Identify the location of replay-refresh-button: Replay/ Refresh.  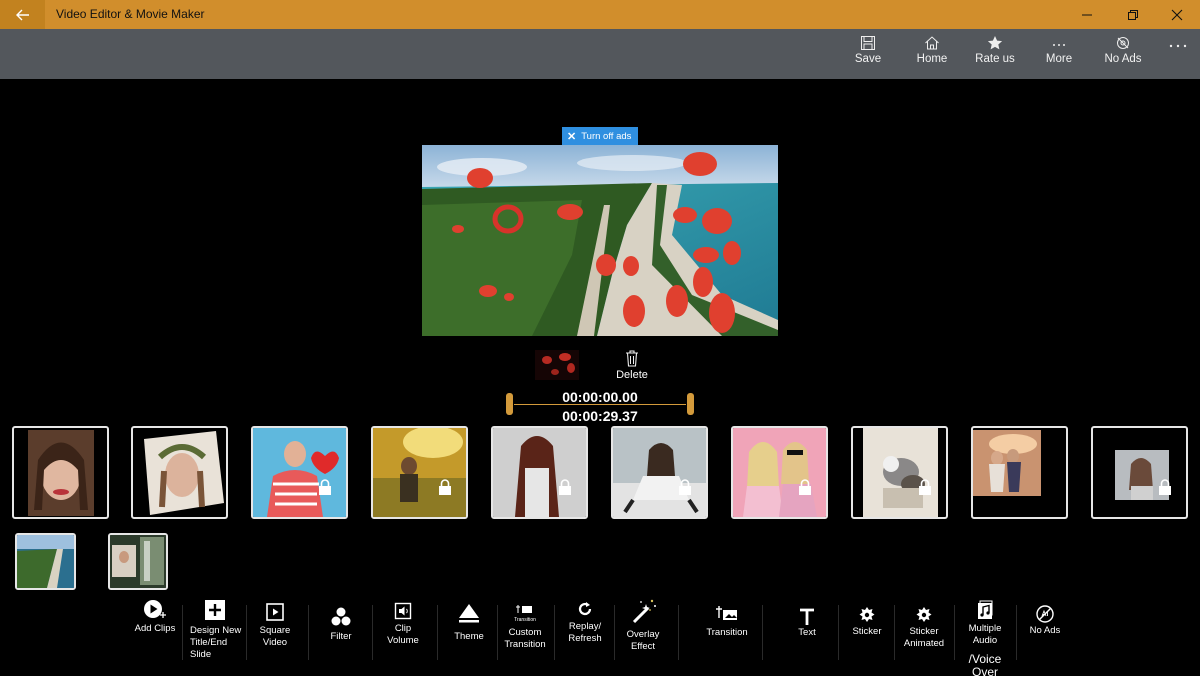
(585, 637).